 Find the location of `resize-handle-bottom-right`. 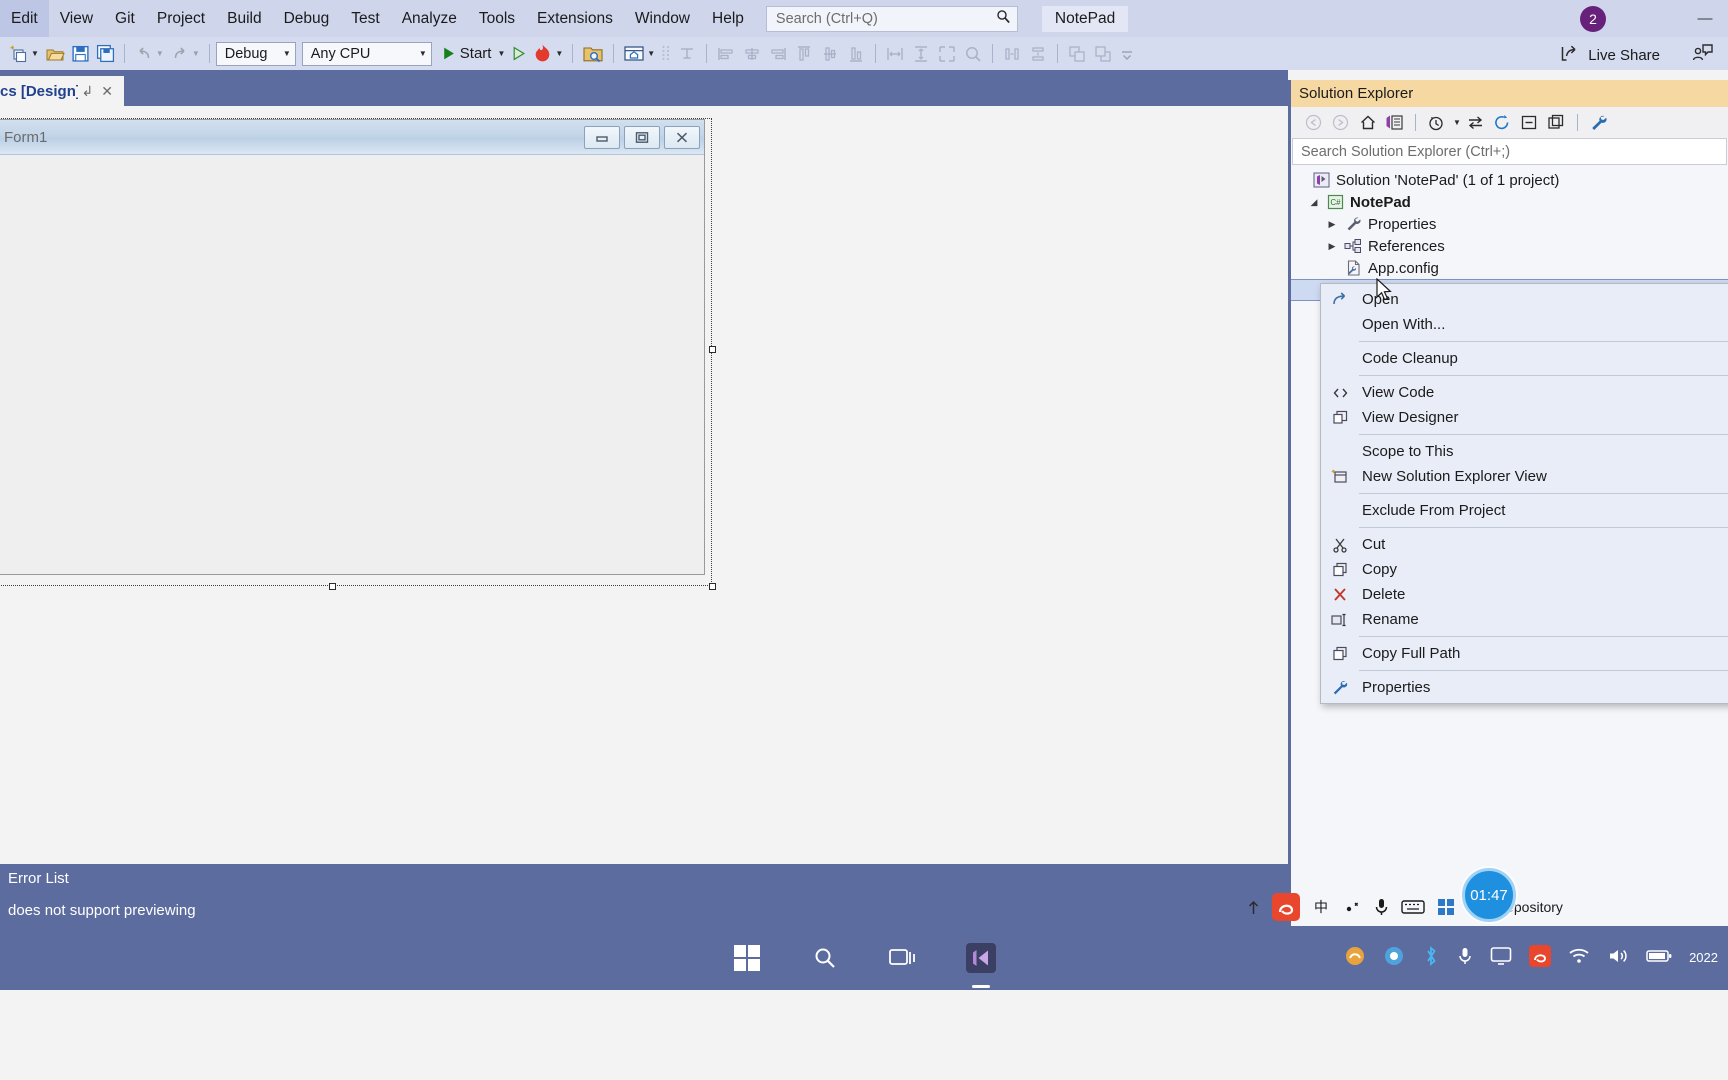

resize-handle-bottom-right is located at coordinates (712, 586).